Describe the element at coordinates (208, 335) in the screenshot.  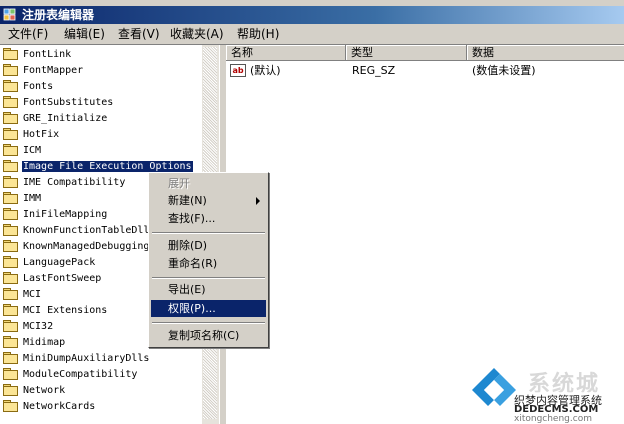
I see `ctx-copy-key-name: 复制项名称(C)` at that location.